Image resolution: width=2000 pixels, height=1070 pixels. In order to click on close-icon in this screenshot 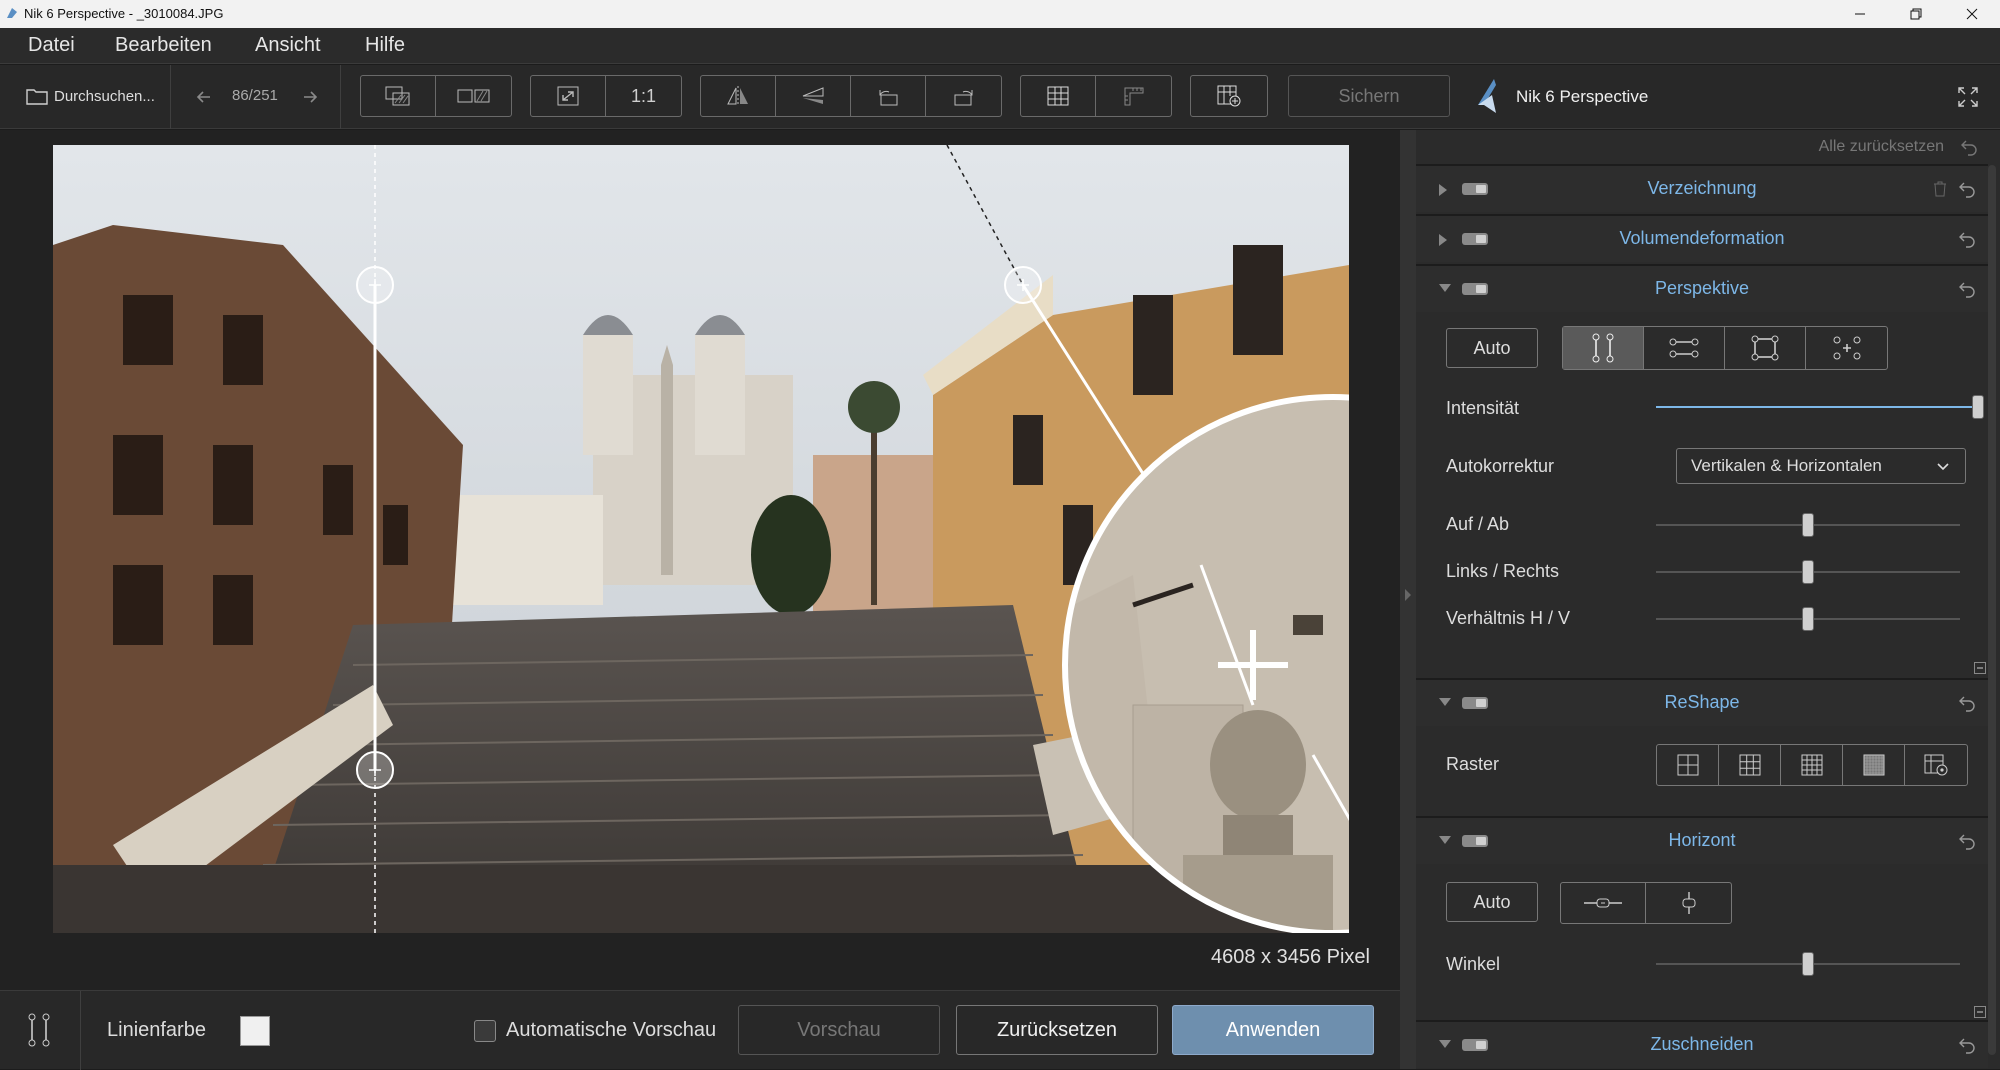, I will do `click(1972, 14)`.